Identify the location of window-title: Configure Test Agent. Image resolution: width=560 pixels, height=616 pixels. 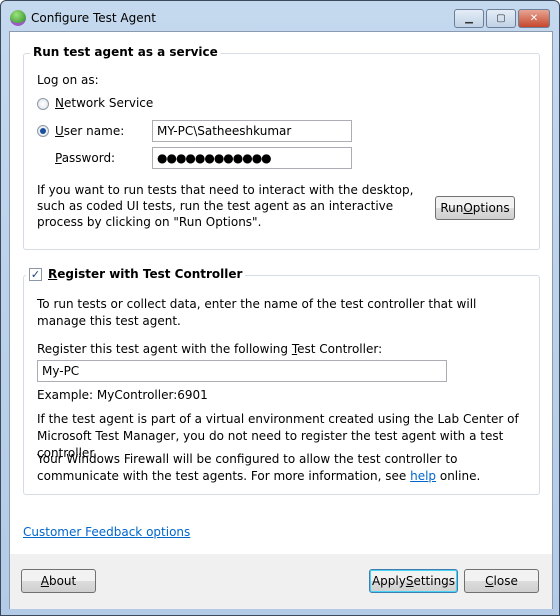
(93, 18).